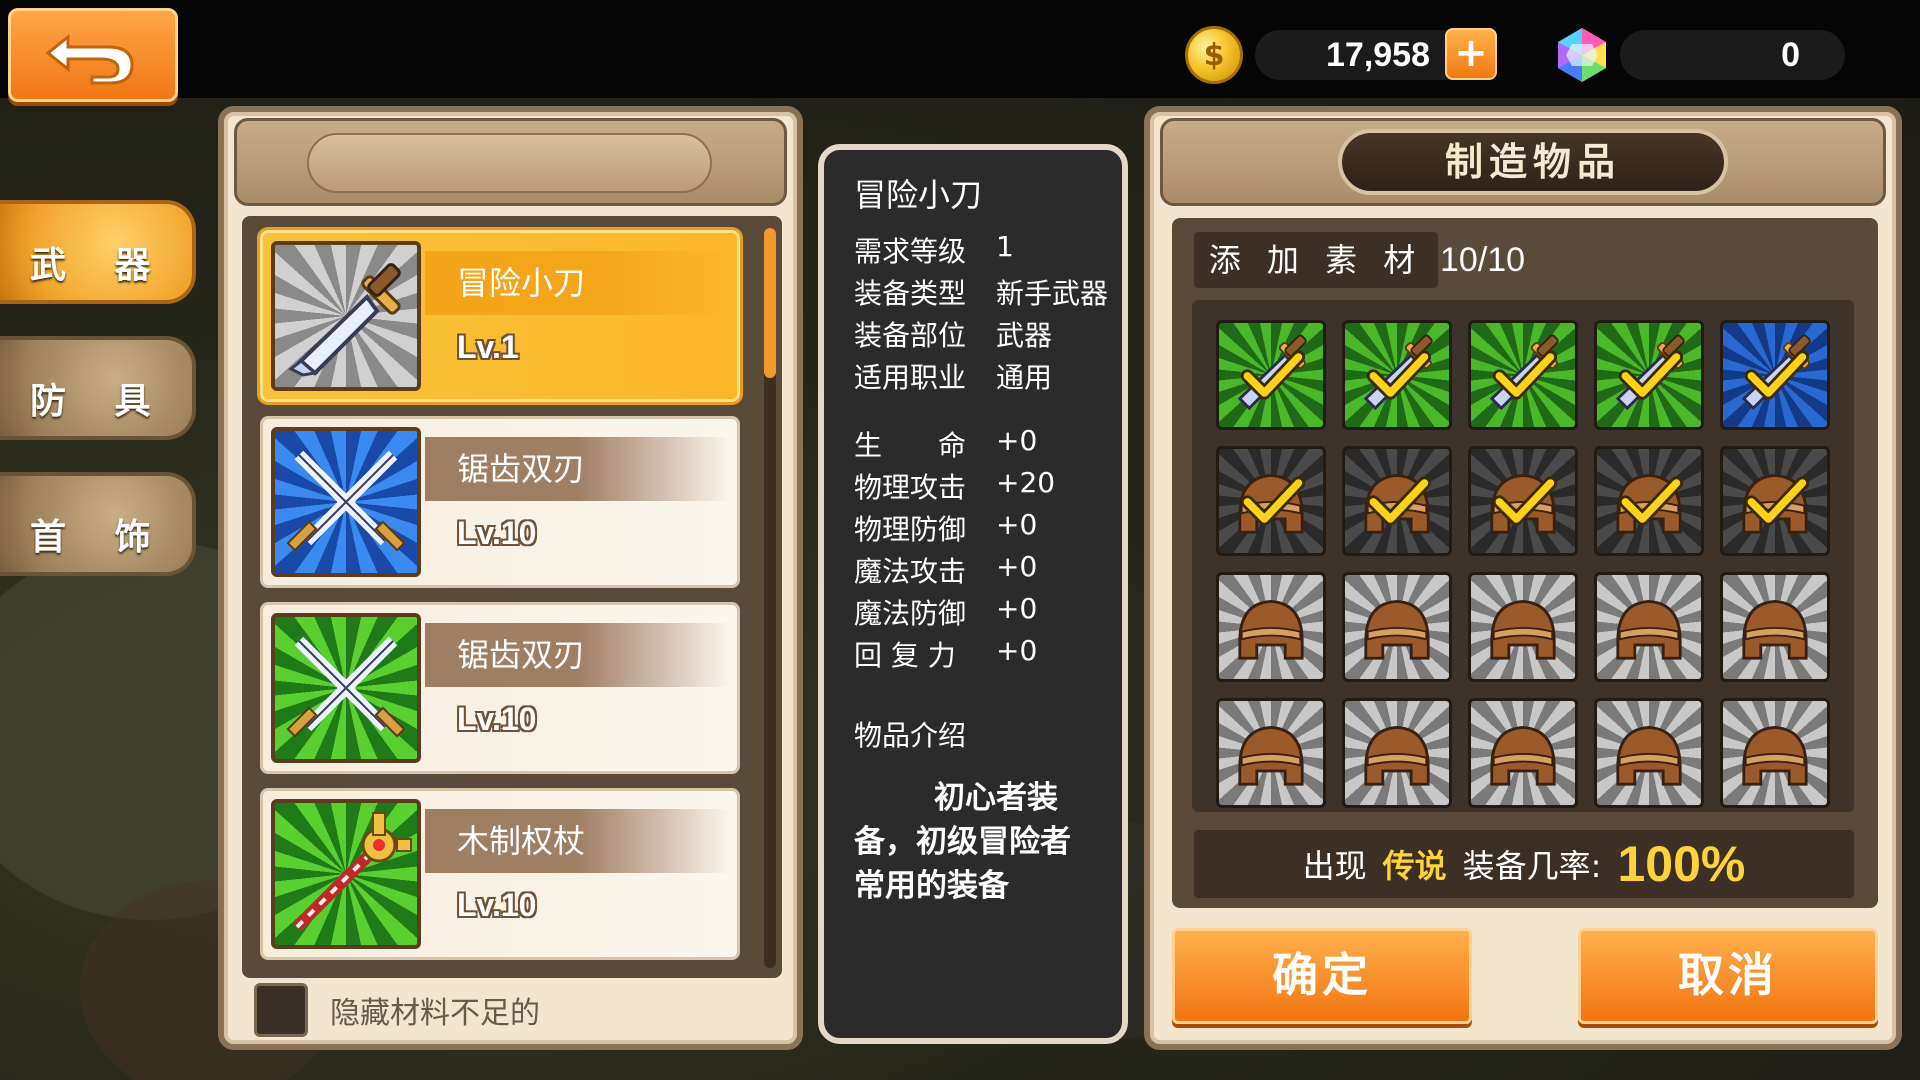  I want to click on add-gold-button: +, so click(1471, 54).